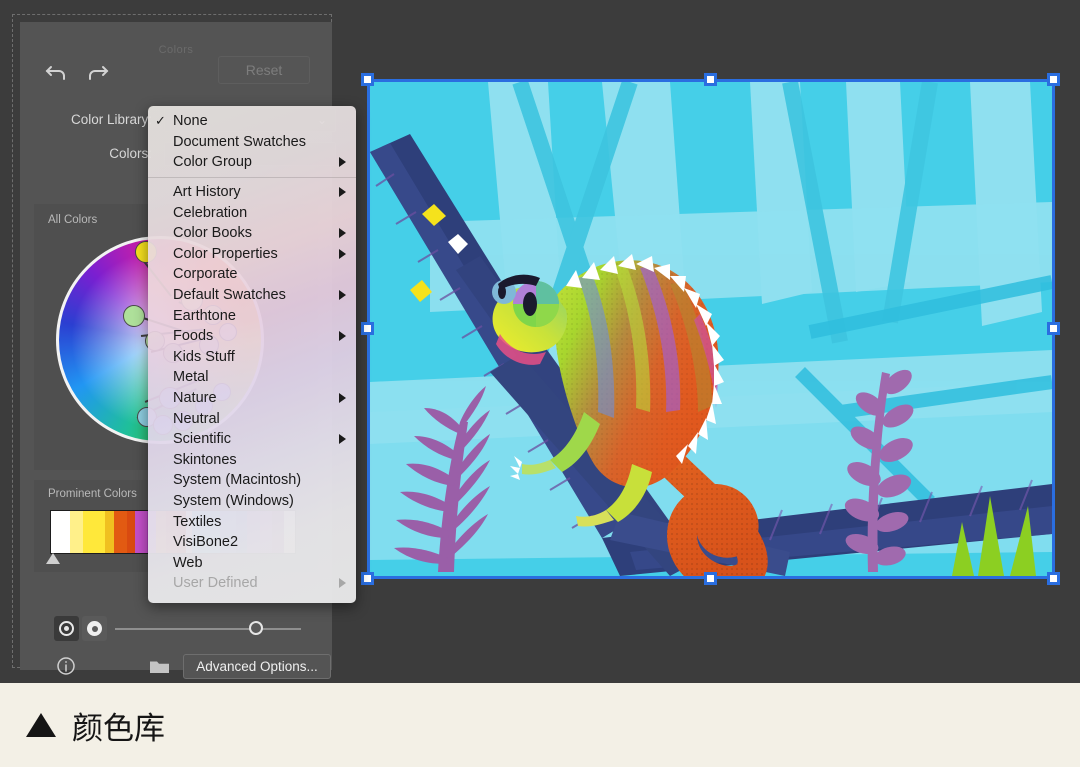  I want to click on menu-item-label: Color Group, so click(212, 162).